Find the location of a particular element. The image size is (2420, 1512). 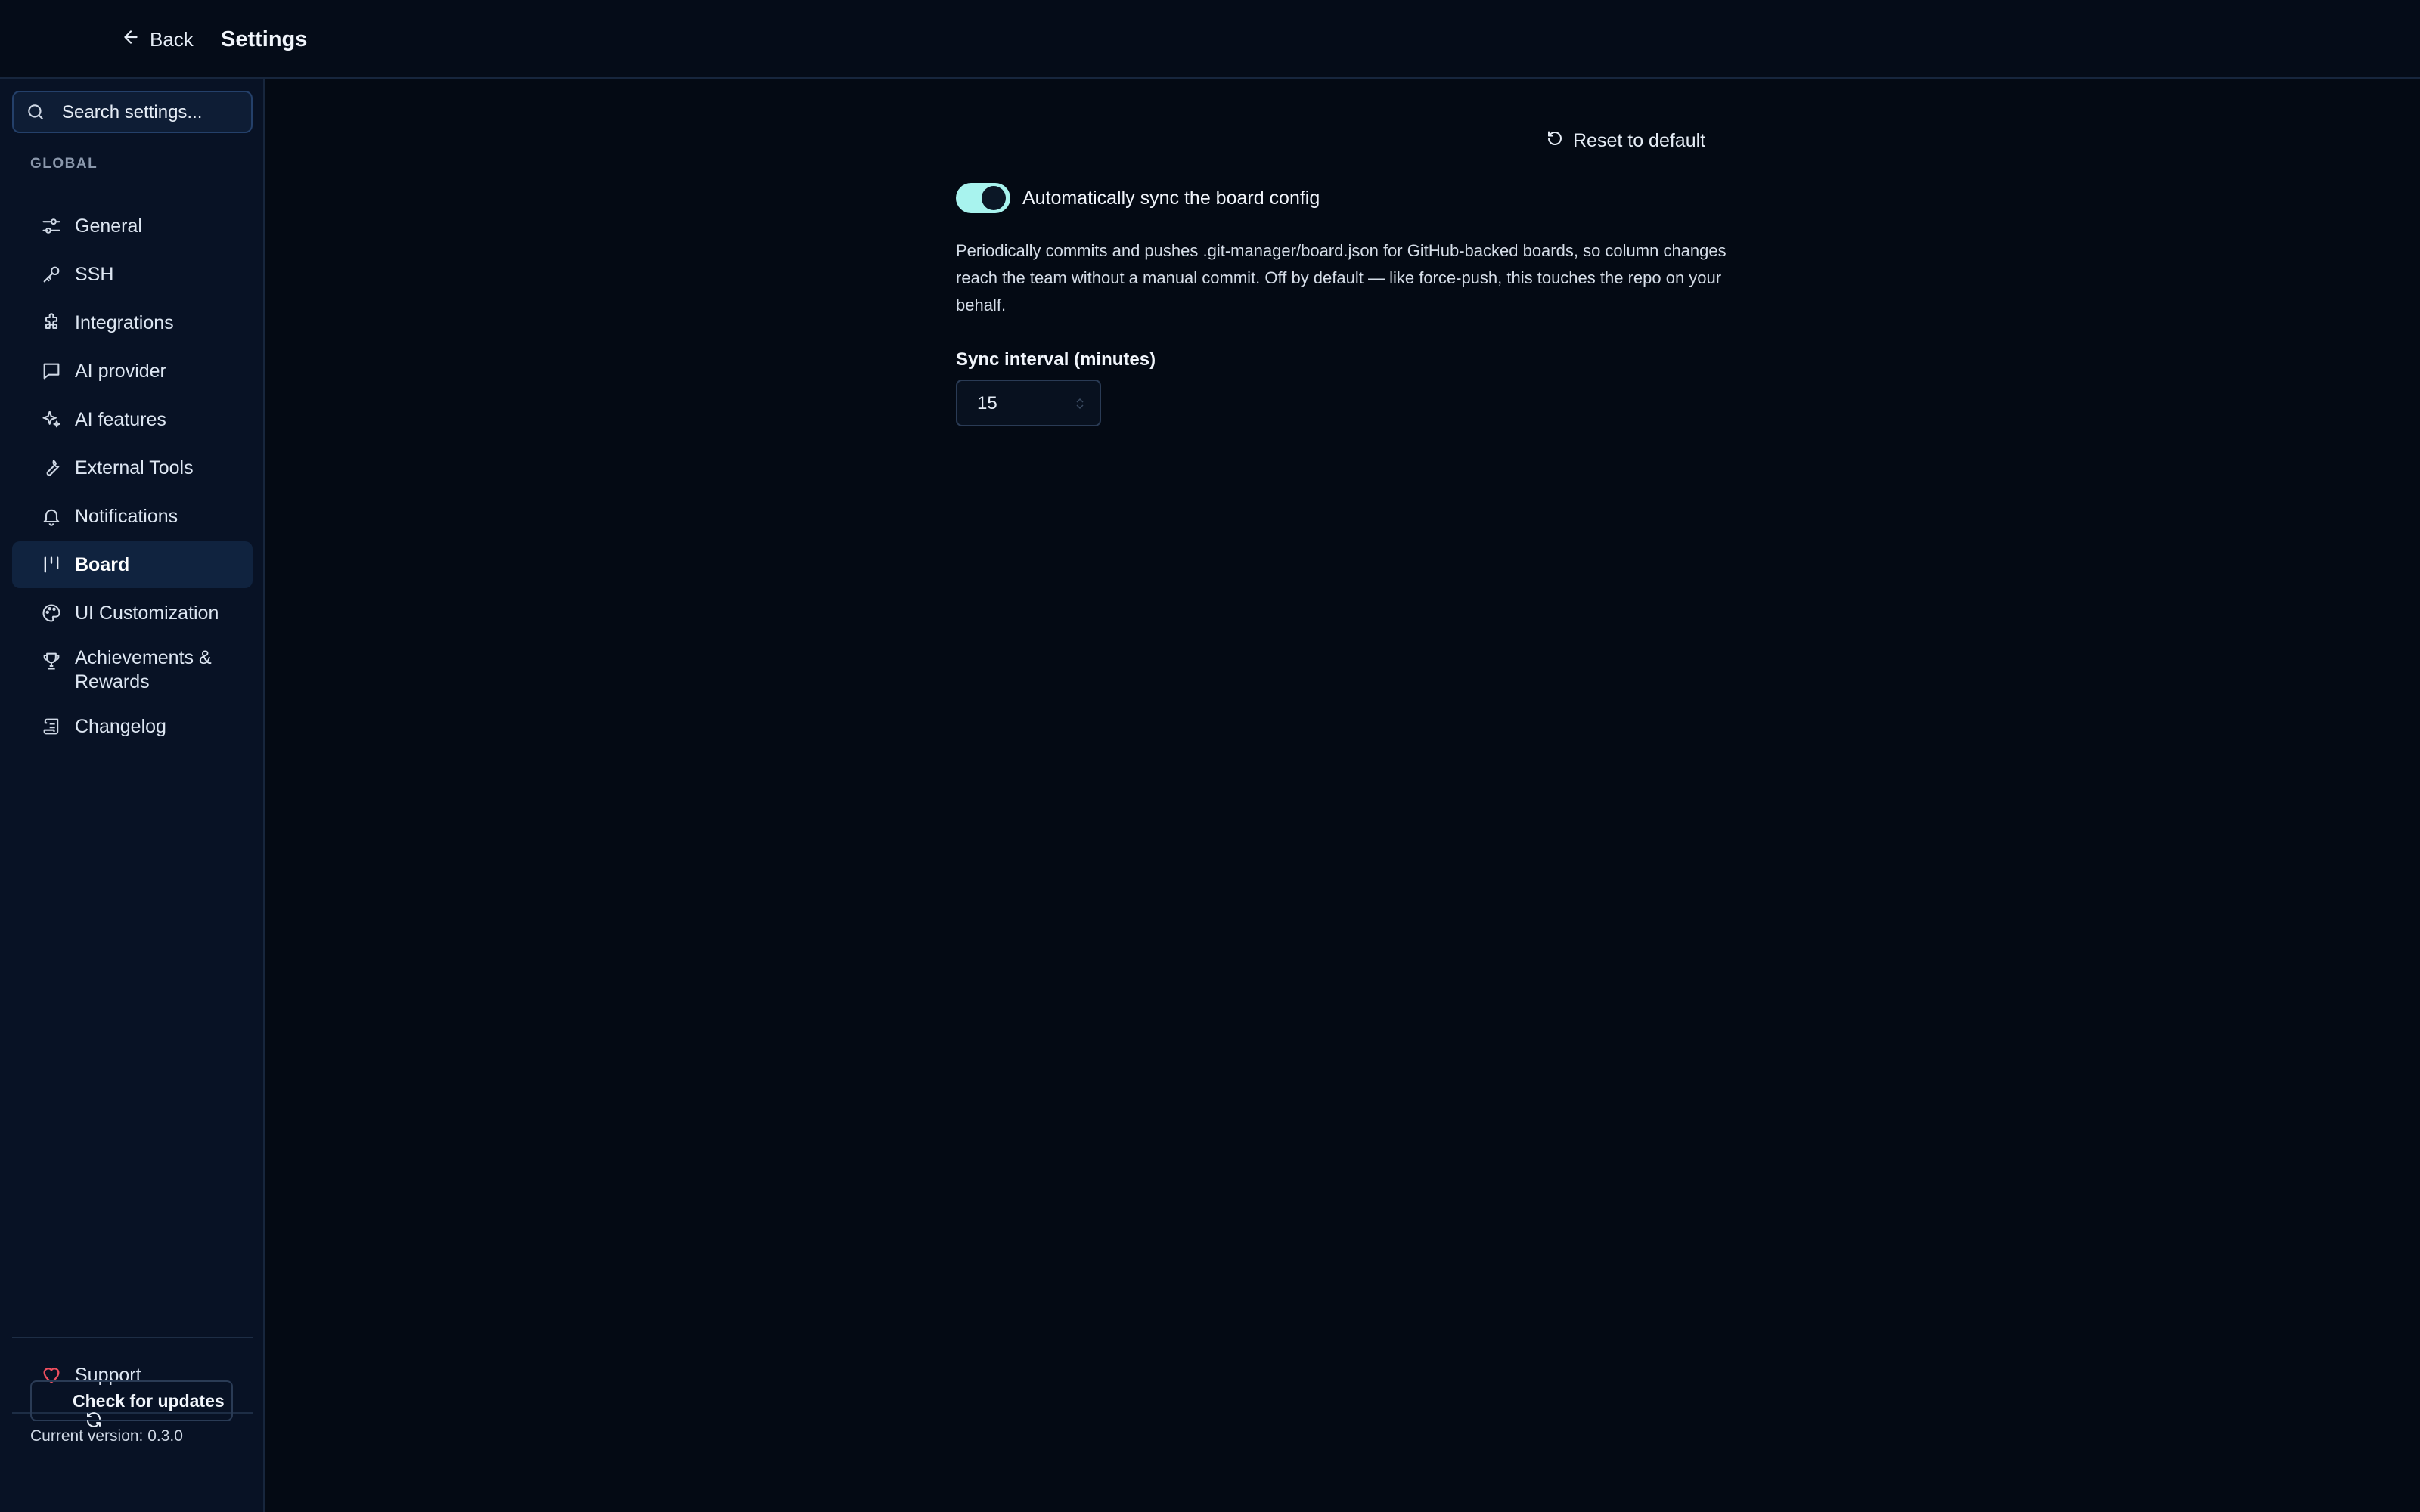

puzzle-icon is located at coordinates (51, 323).